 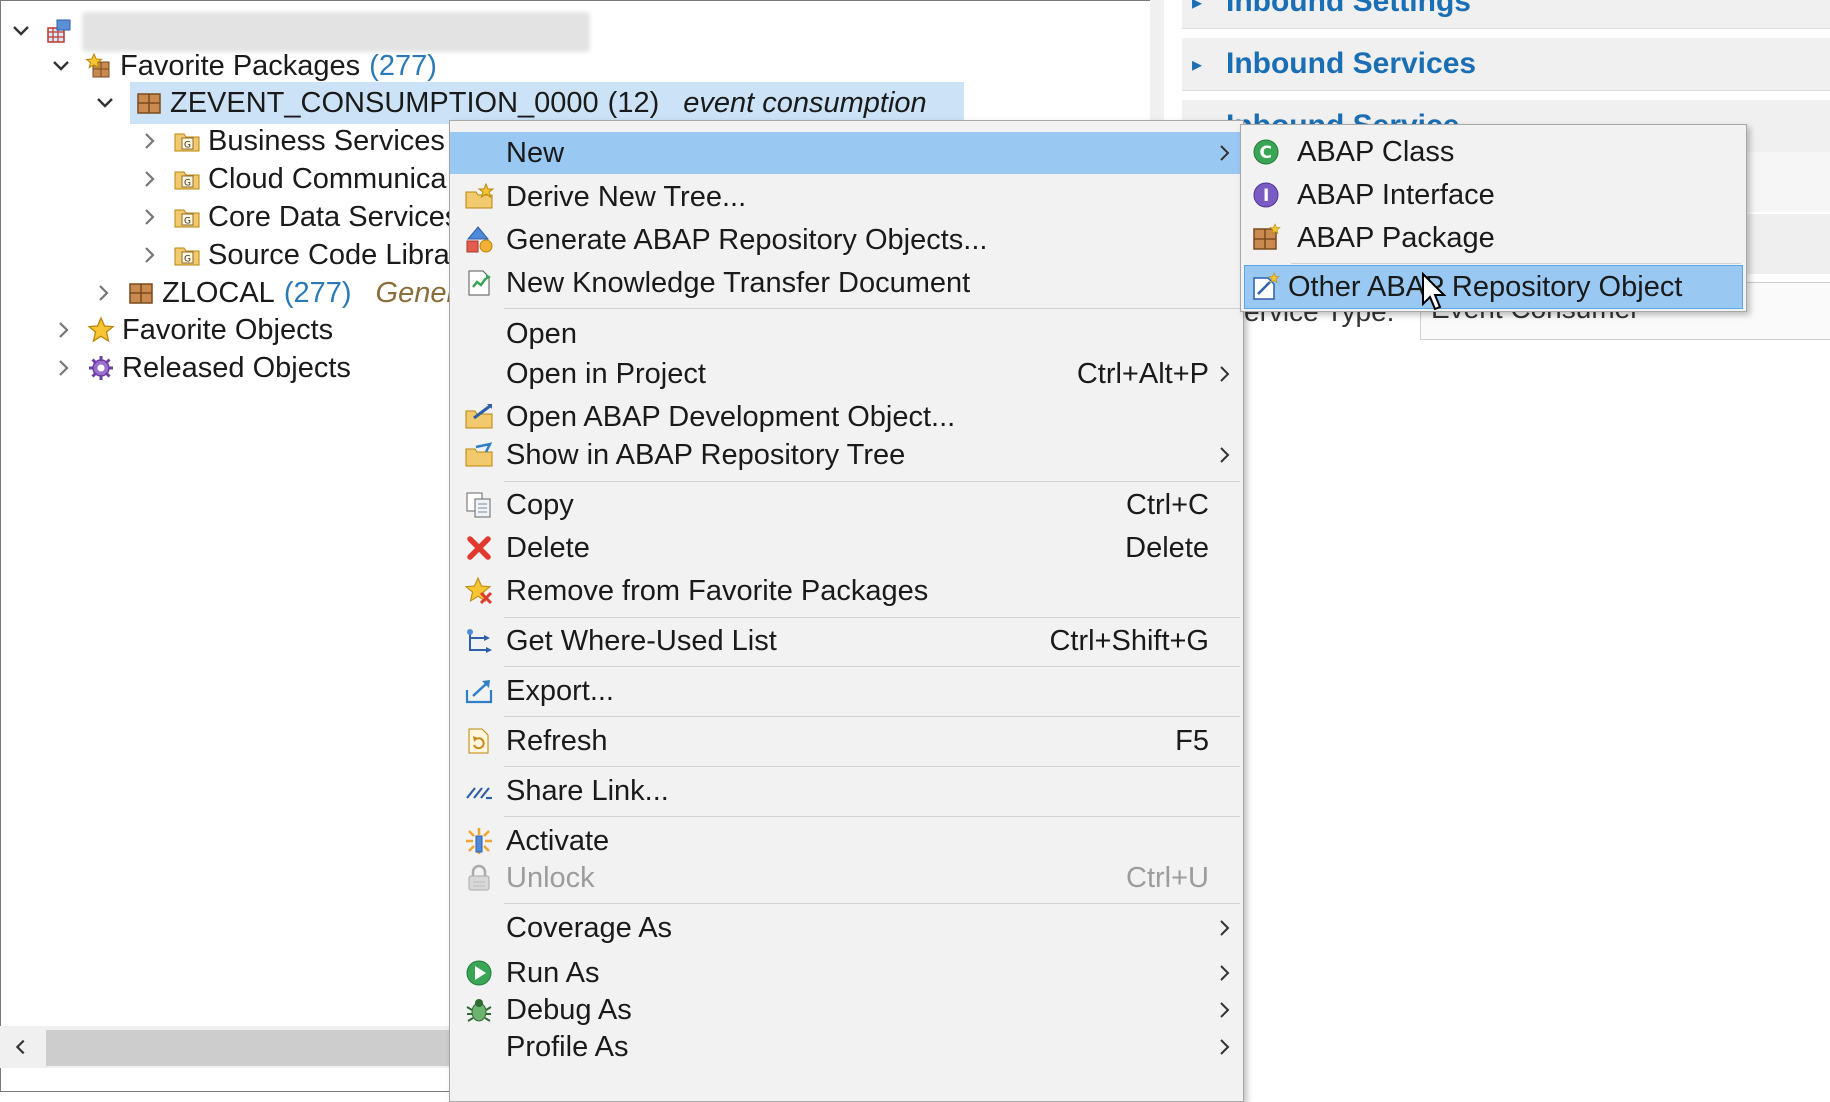 I want to click on debug-icon, so click(x=479, y=1010).